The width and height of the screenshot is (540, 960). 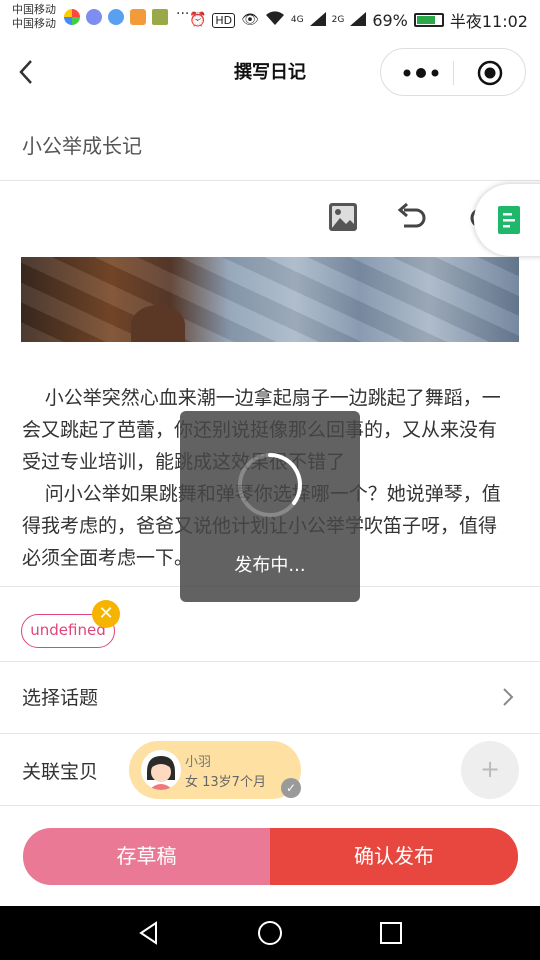 I want to click on add-baby-button: +, so click(x=490, y=770).